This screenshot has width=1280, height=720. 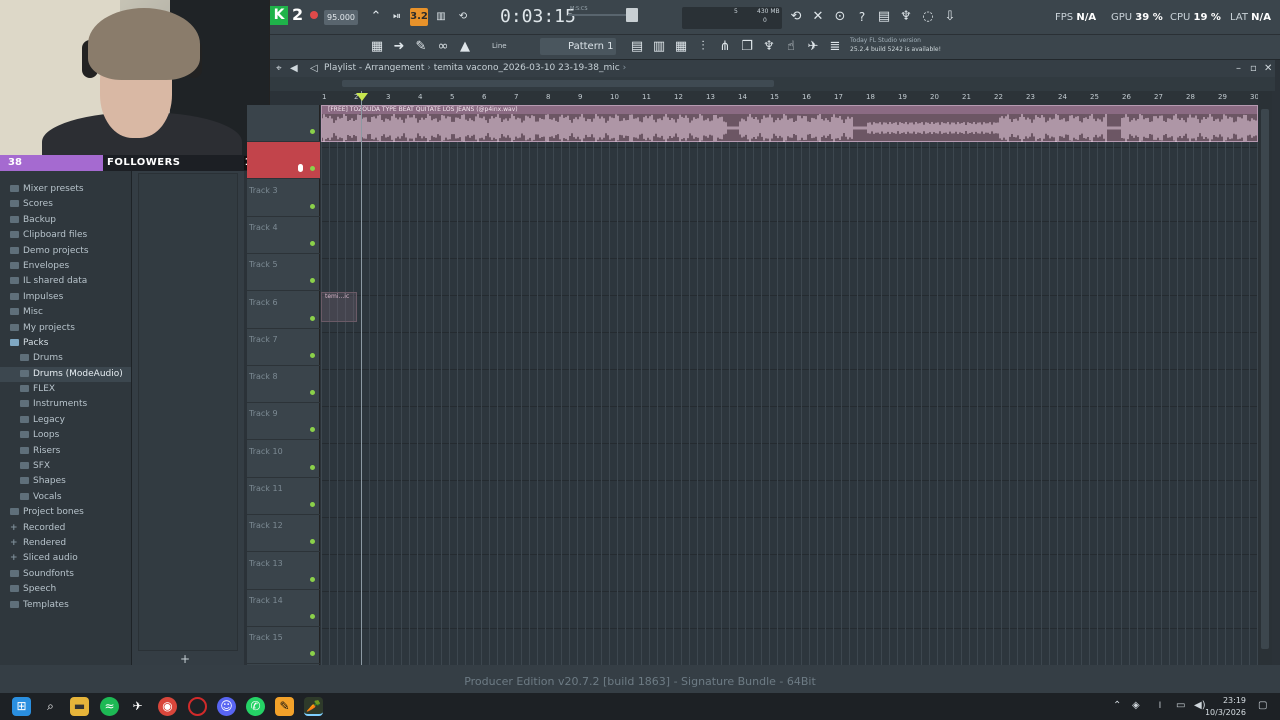 What do you see at coordinates (65, 435) in the screenshot?
I see `browser-item: Loops` at bounding box center [65, 435].